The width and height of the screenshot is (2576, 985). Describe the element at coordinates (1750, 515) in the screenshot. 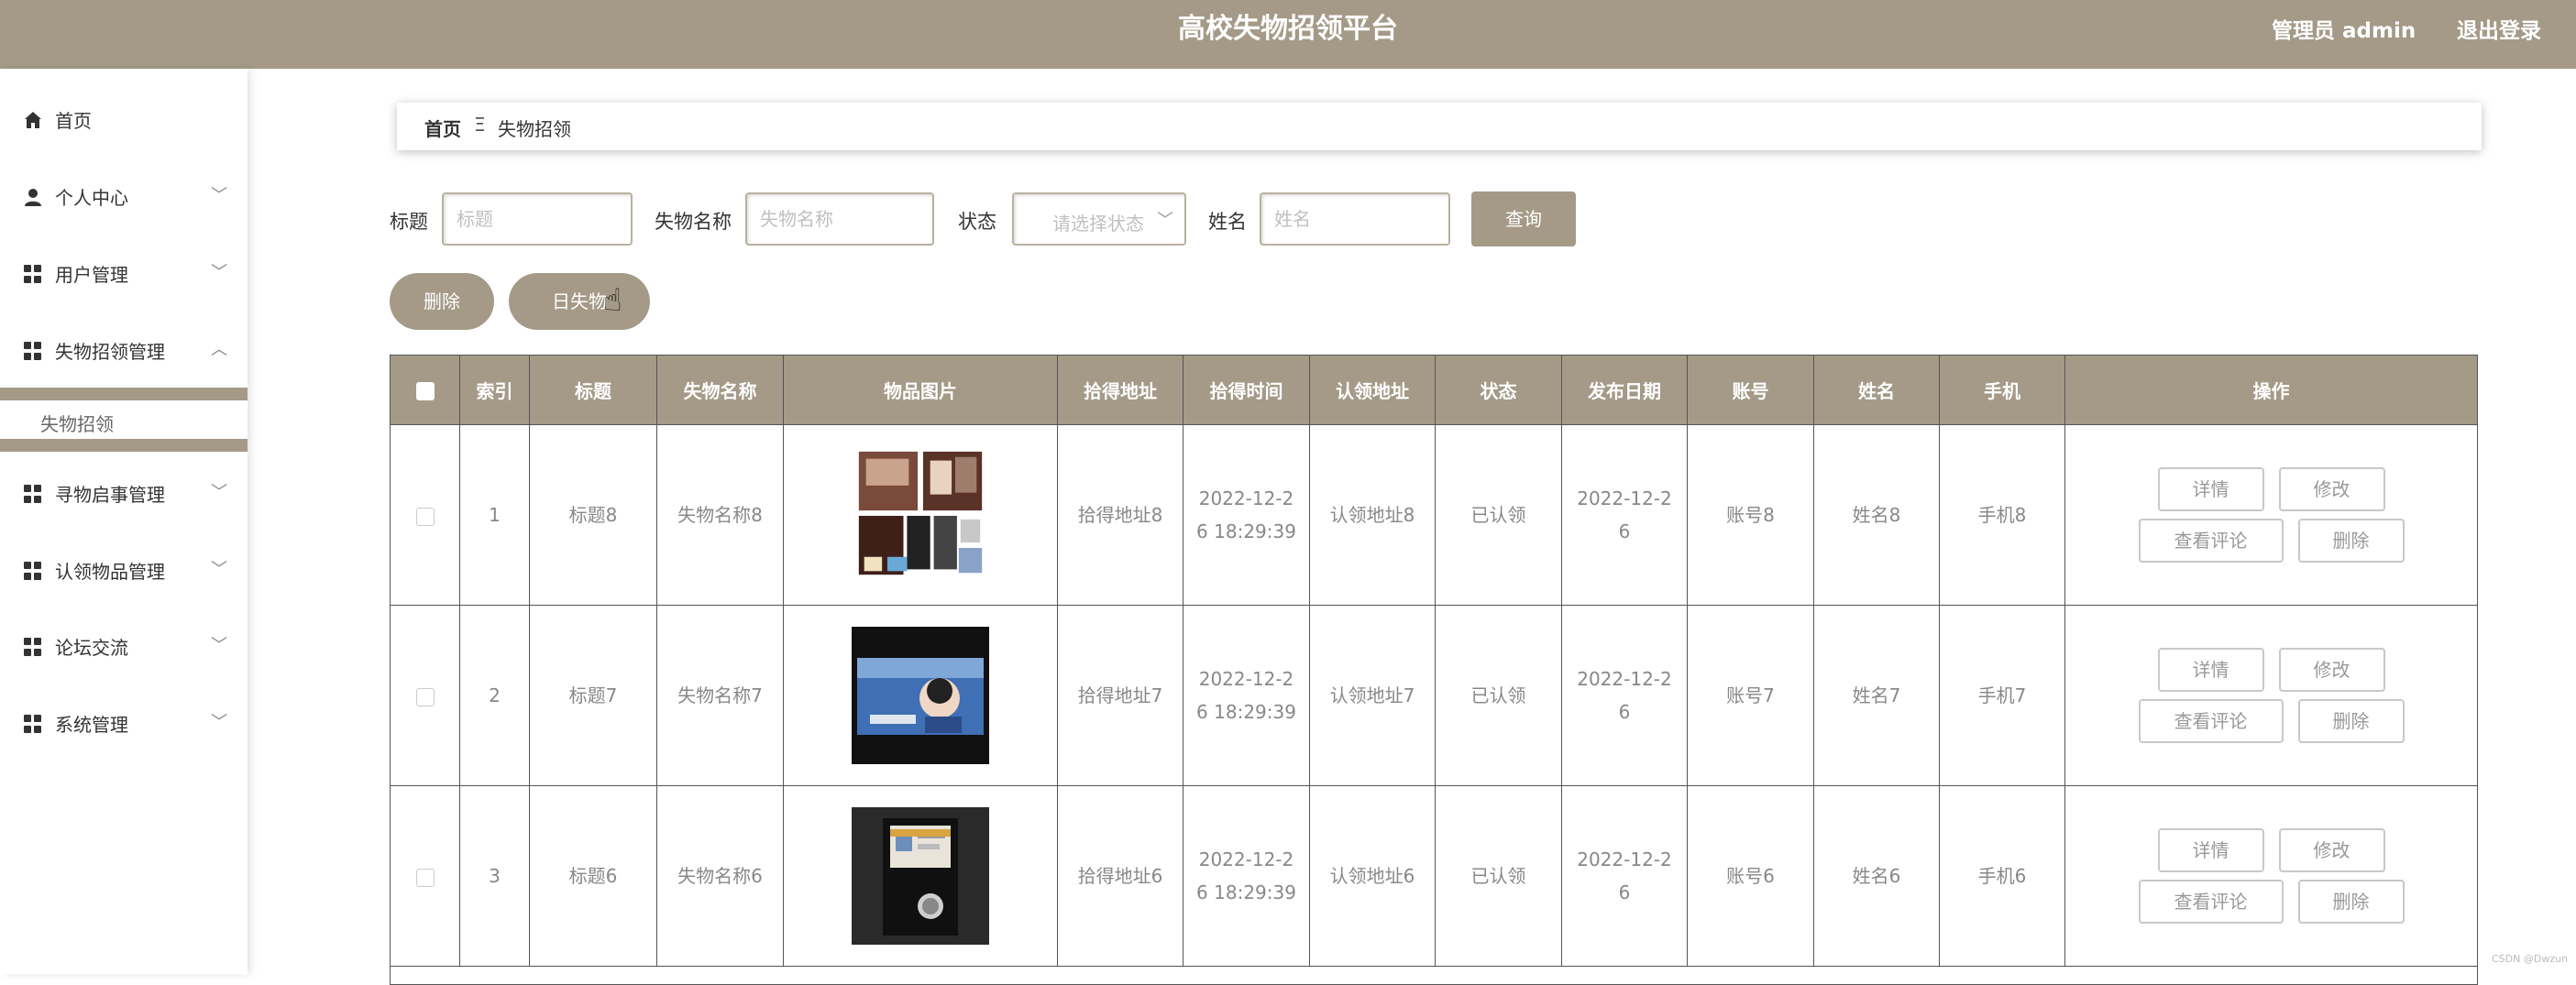

I see `account-cell: 账号8` at that location.